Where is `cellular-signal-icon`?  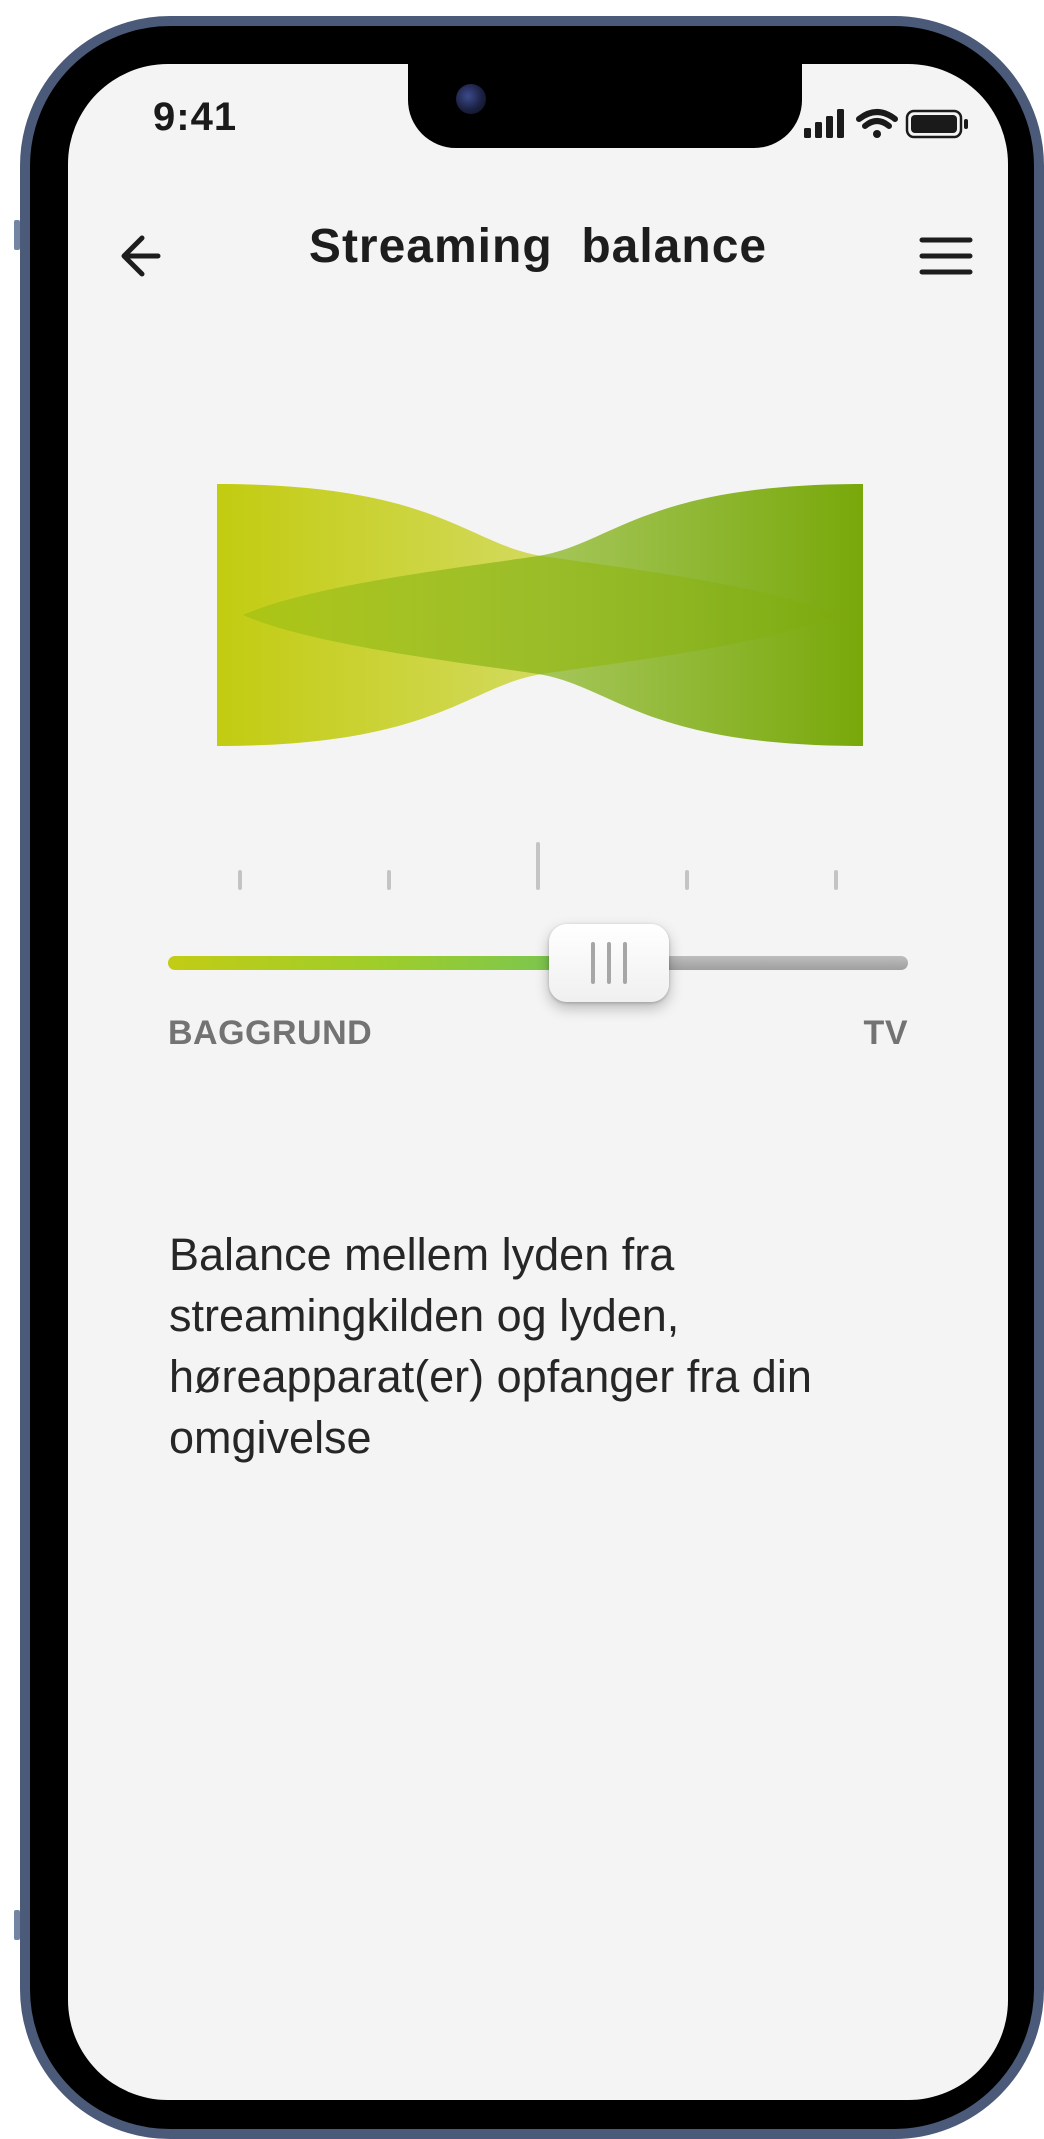 cellular-signal-icon is located at coordinates (824, 123).